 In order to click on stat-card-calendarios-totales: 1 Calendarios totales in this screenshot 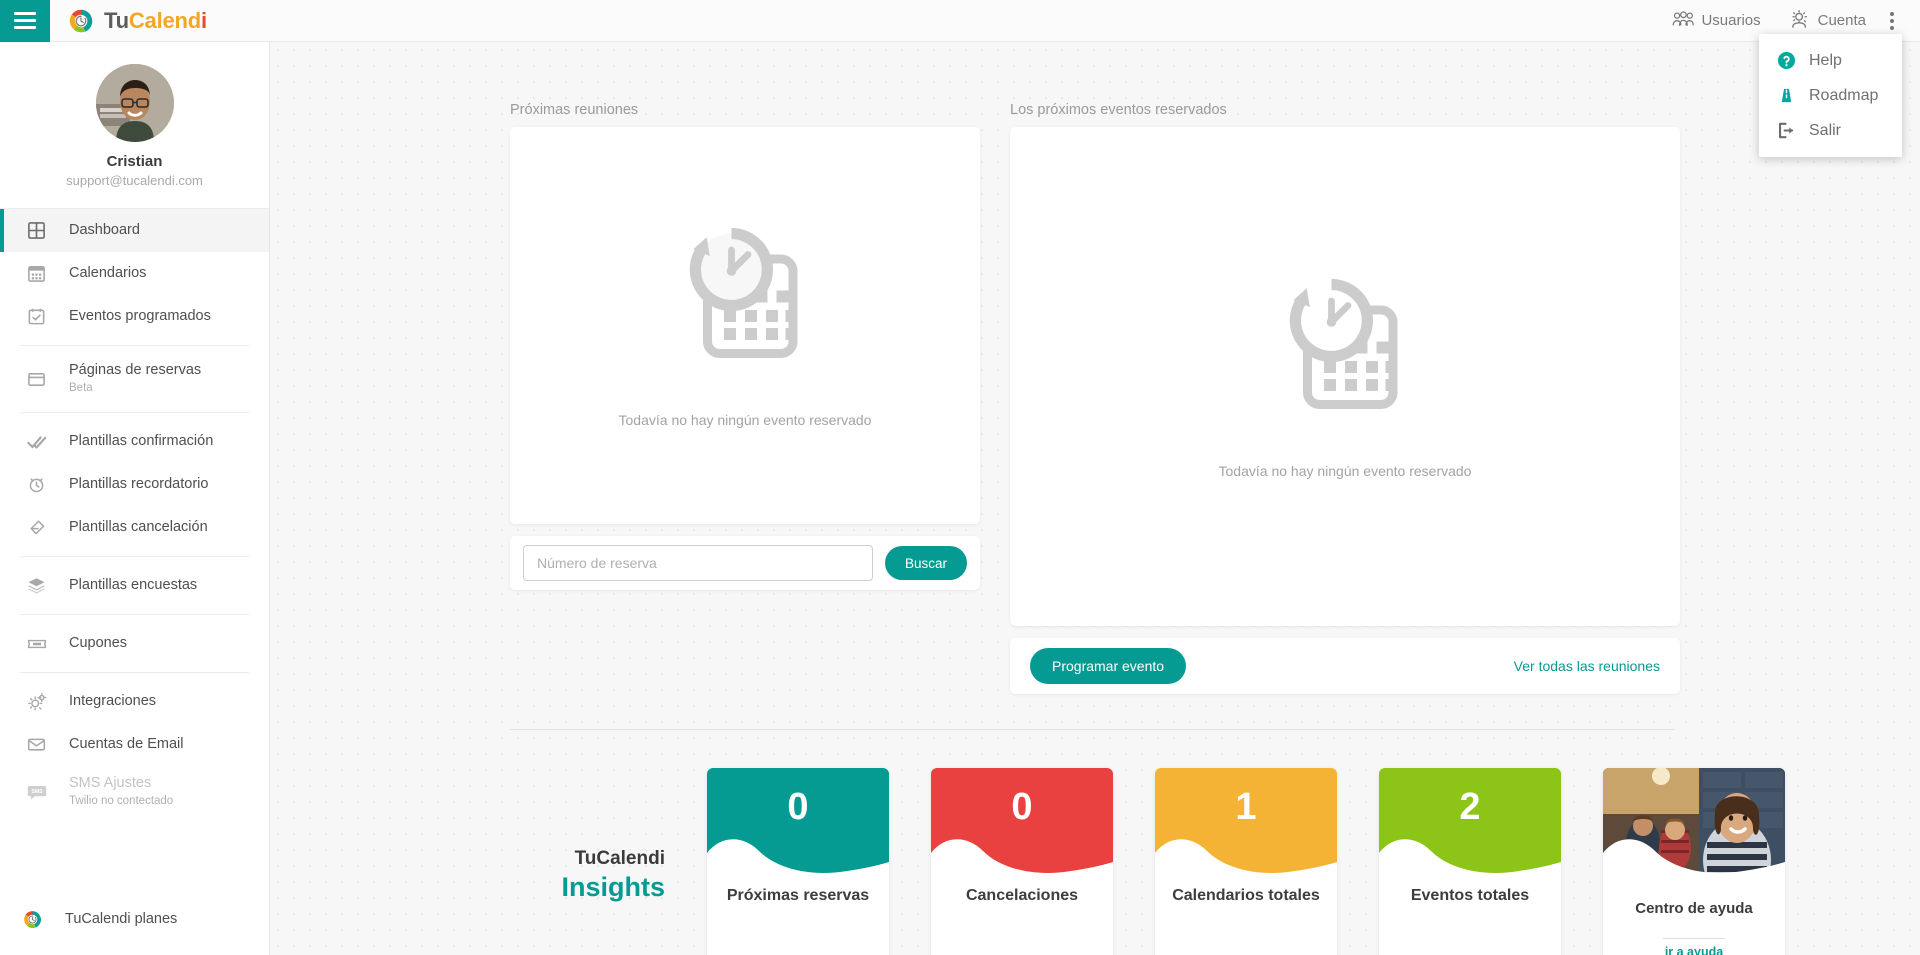, I will do `click(1246, 861)`.